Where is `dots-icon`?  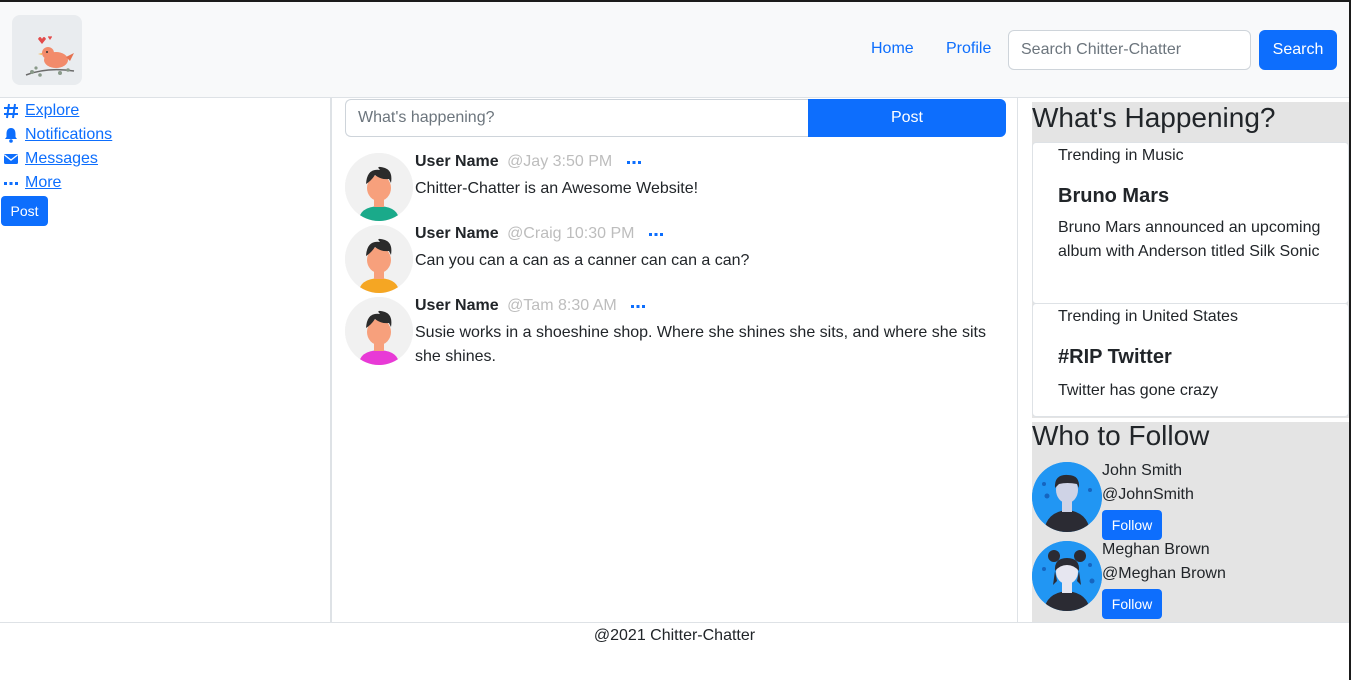
dots-icon is located at coordinates (11, 183).